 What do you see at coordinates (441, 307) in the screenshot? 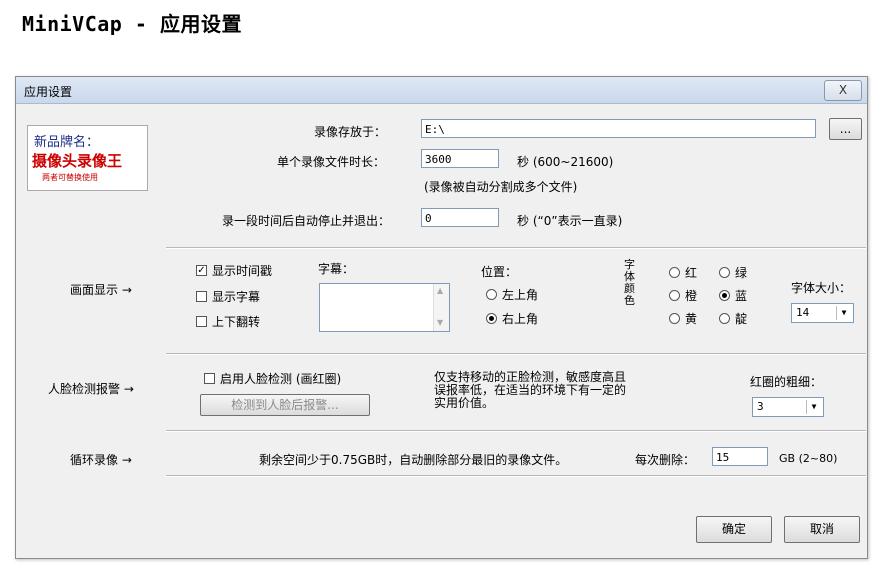
I see `caption-scrollbar: ▲ ▼` at bounding box center [441, 307].